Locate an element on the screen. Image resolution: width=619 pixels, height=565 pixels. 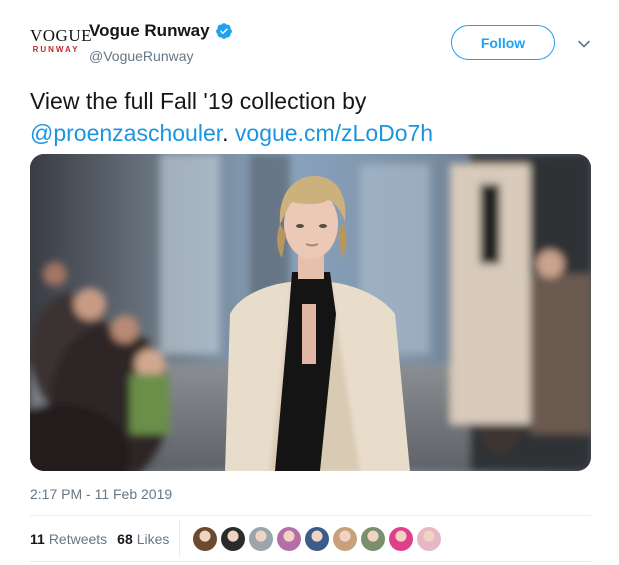
liker-avatars is located at coordinates (319, 539).